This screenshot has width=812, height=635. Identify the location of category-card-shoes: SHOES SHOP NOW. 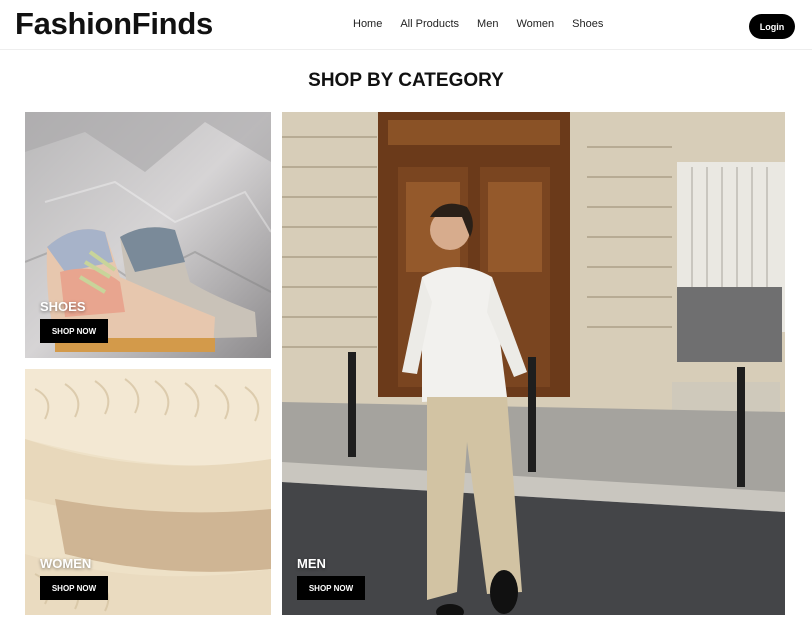
(148, 235).